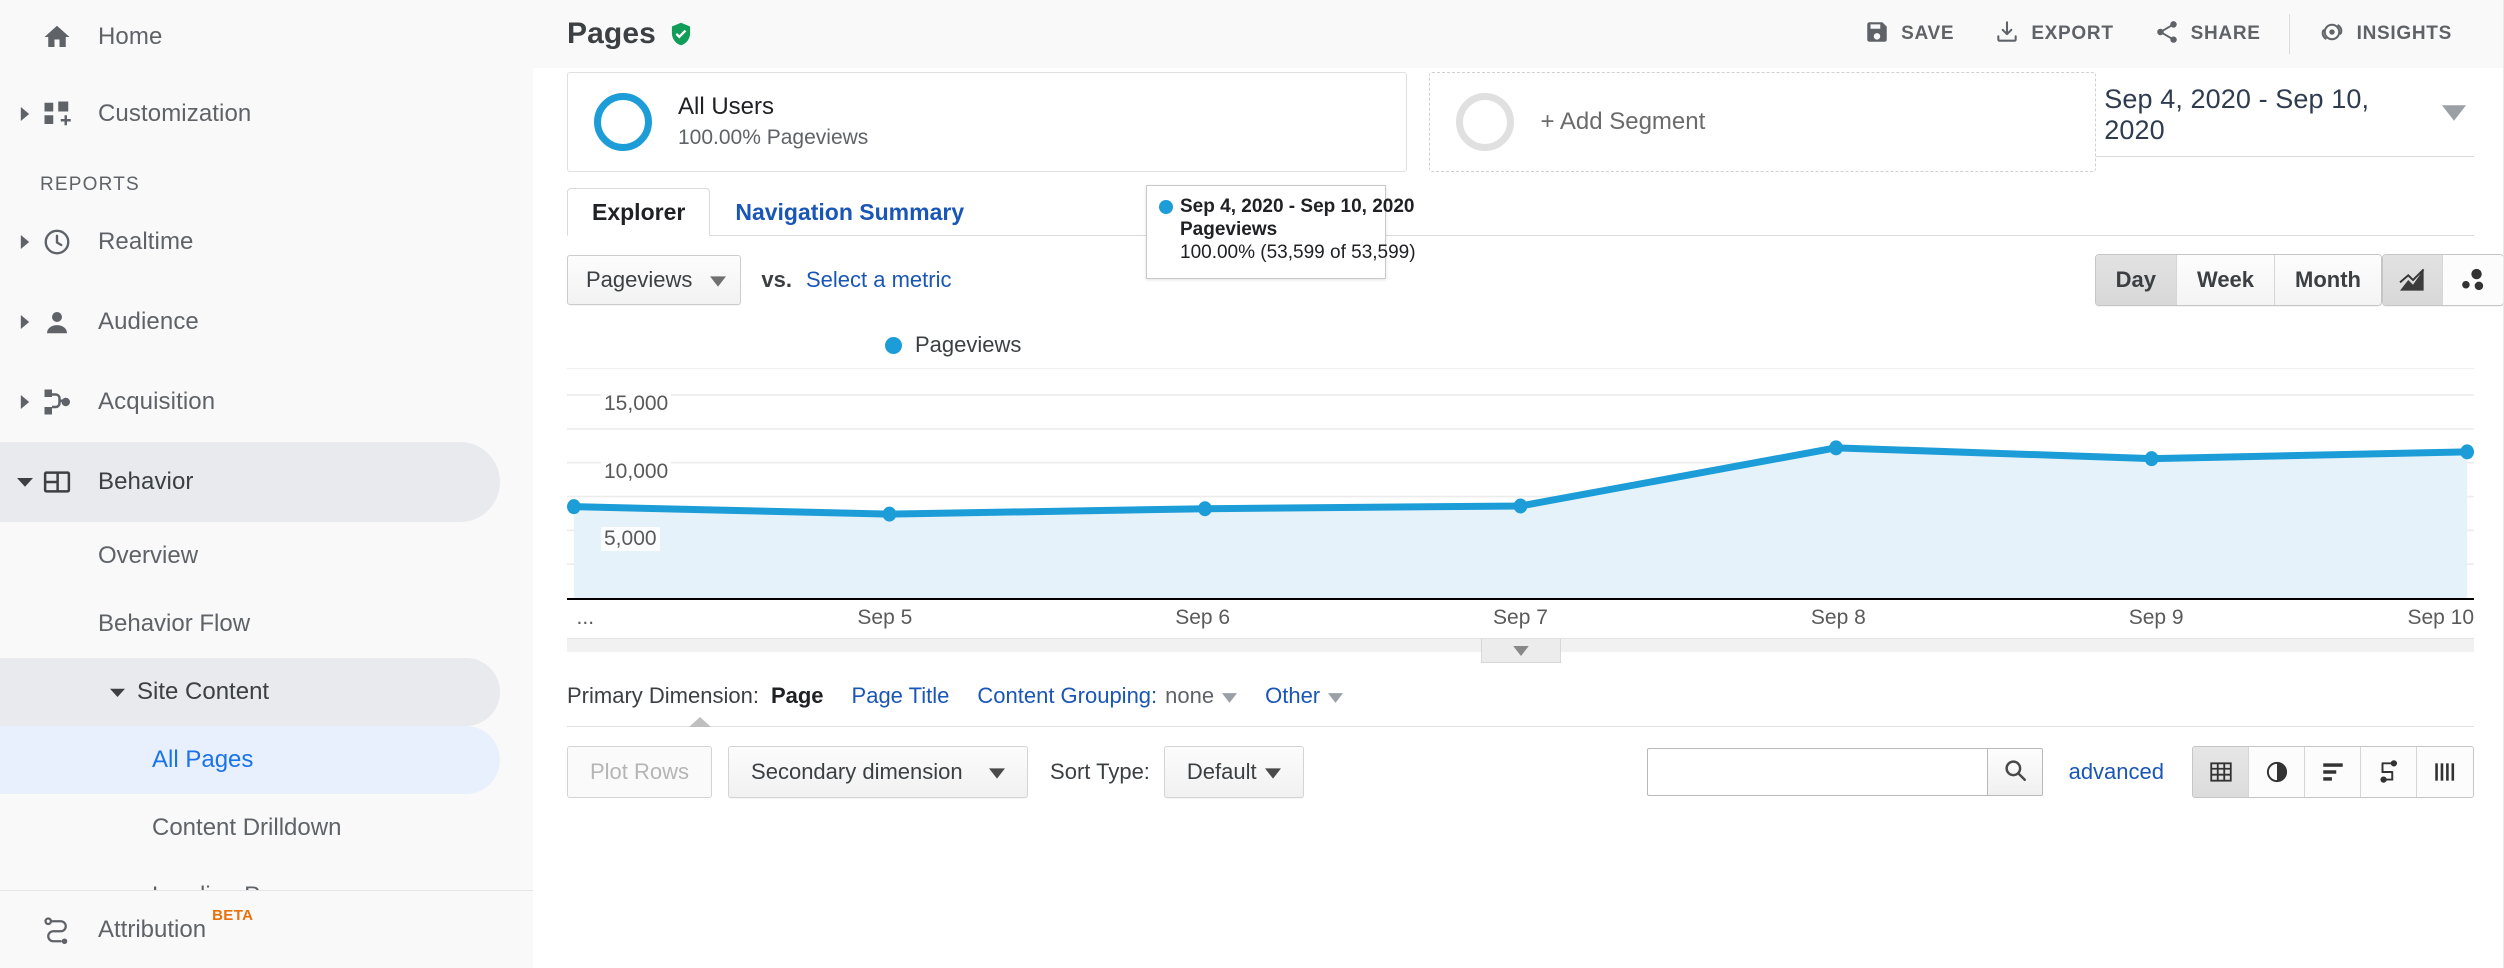 The width and height of the screenshot is (2504, 968). What do you see at coordinates (2156, 617) in the screenshot?
I see `x-axis-tick-label: Sep 9` at bounding box center [2156, 617].